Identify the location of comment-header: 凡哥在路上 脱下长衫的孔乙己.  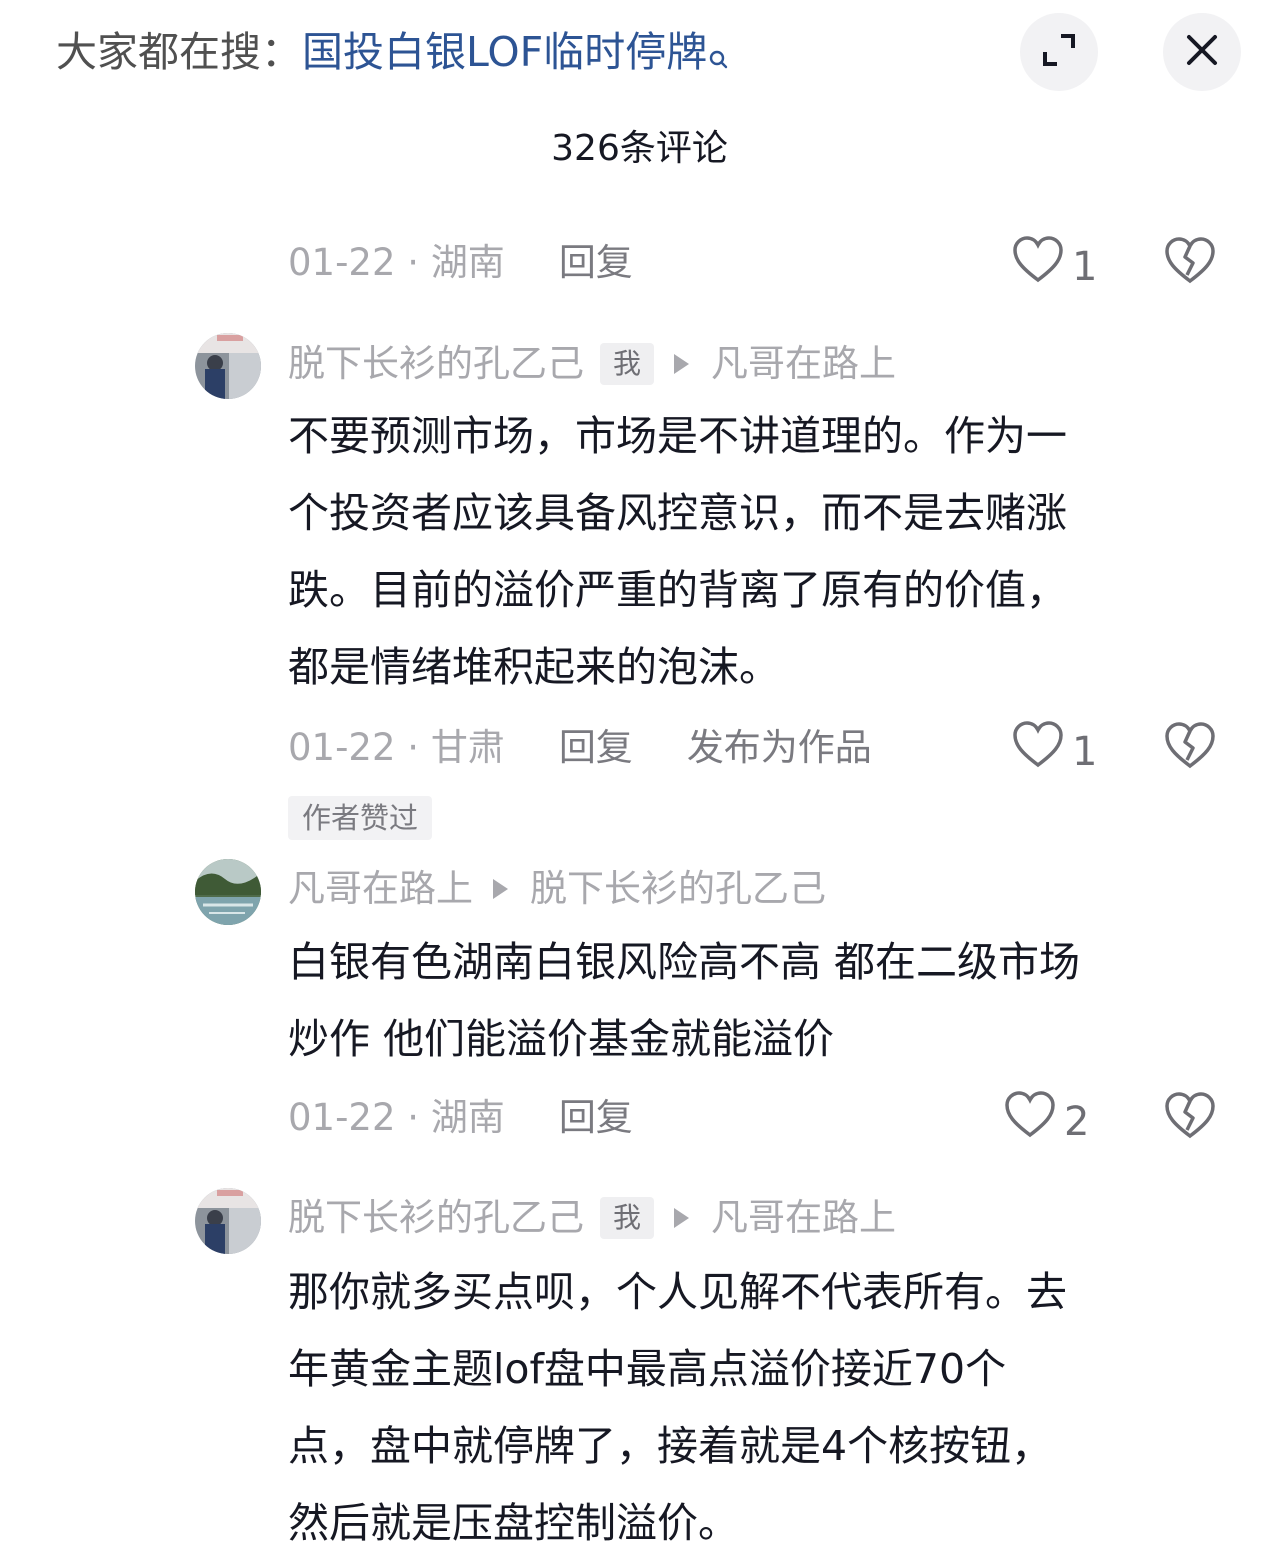
(557, 889).